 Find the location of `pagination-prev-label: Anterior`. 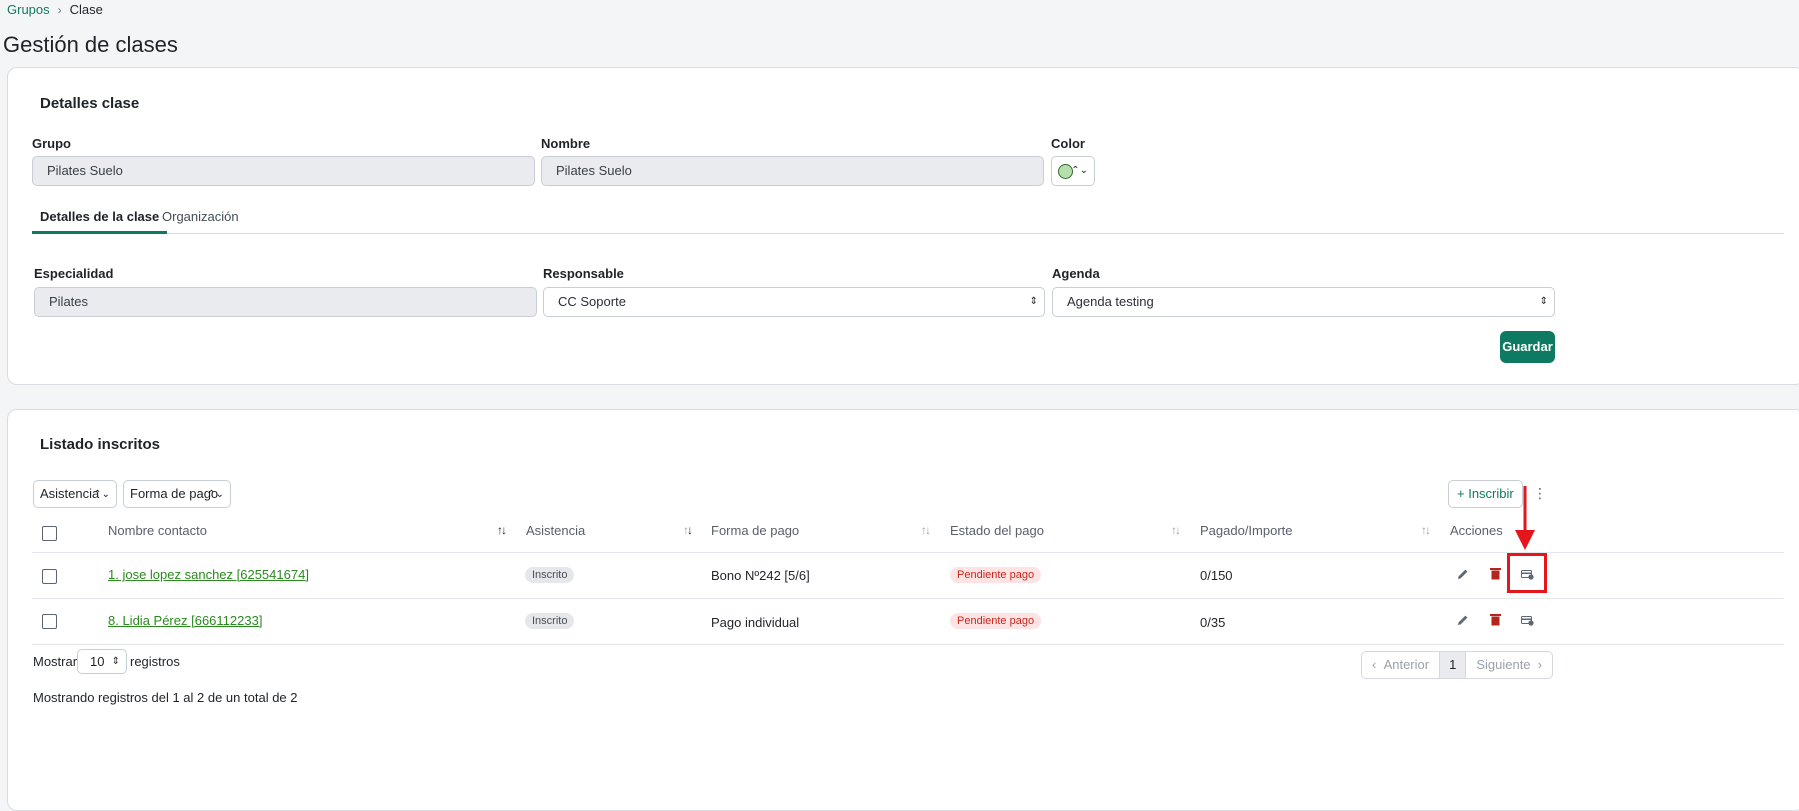

pagination-prev-label: Anterior is located at coordinates (1406, 664).